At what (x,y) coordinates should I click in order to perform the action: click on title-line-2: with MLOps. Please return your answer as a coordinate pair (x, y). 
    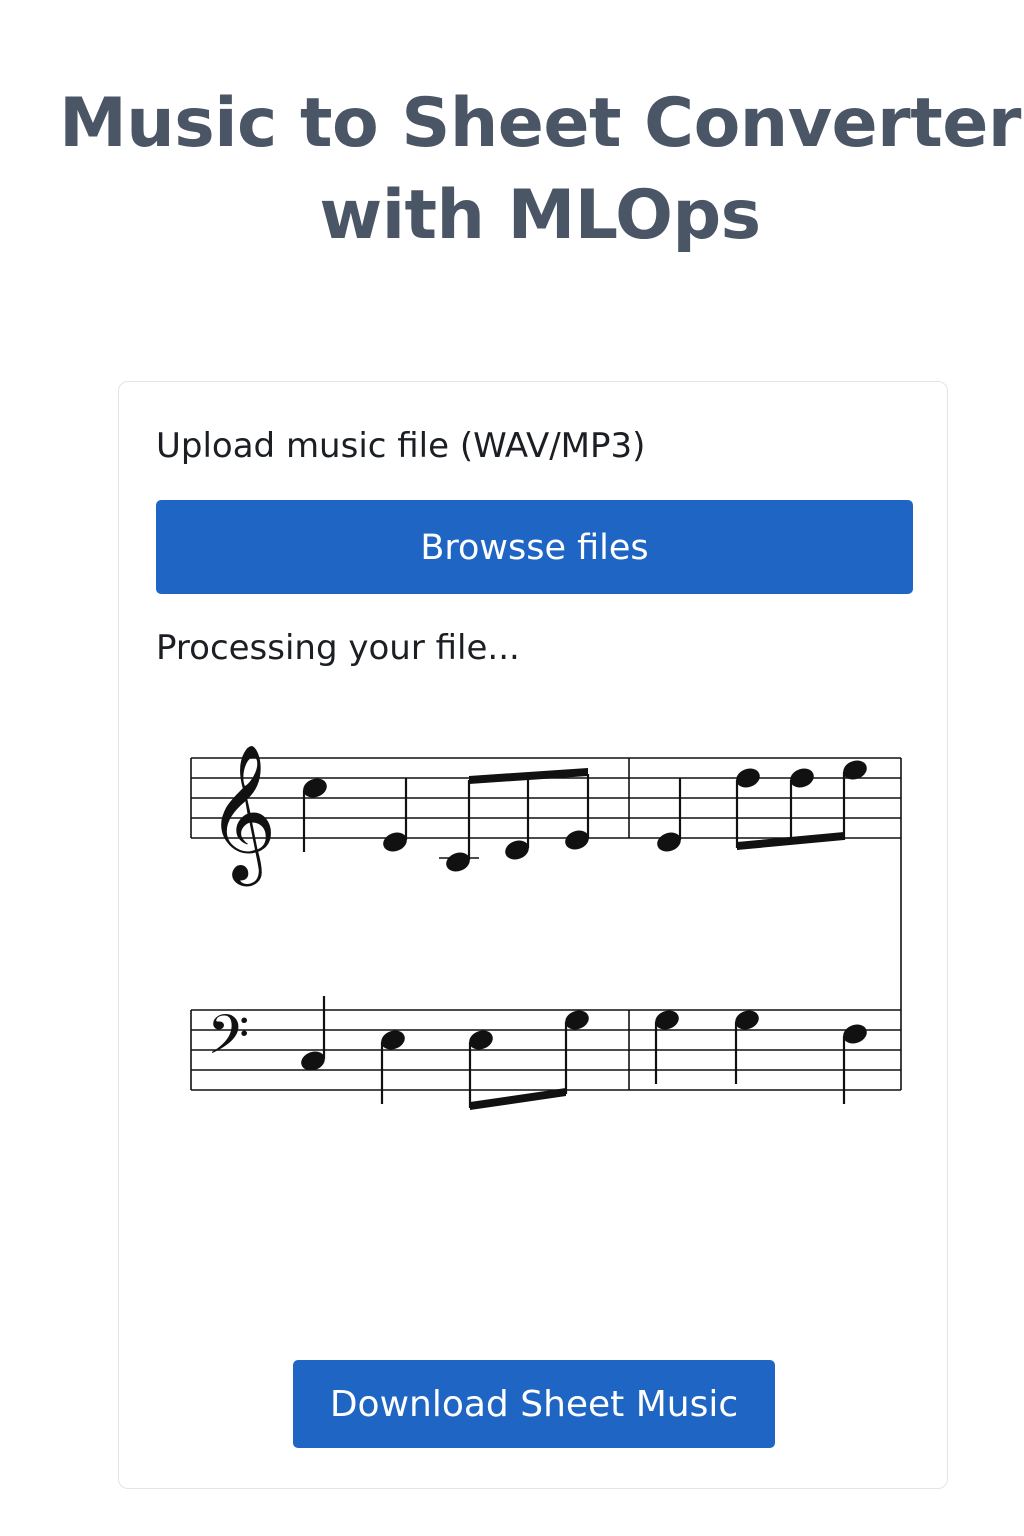
    Looking at the image, I should click on (540, 215).